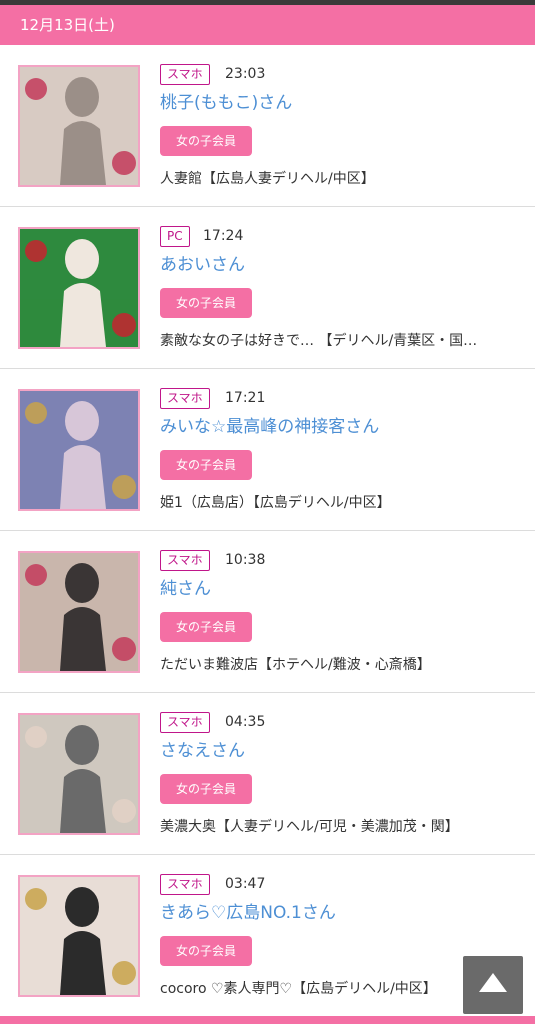 This screenshot has width=535, height=1024. What do you see at coordinates (245, 884) in the screenshot?
I see `post-time: 03:47` at bounding box center [245, 884].